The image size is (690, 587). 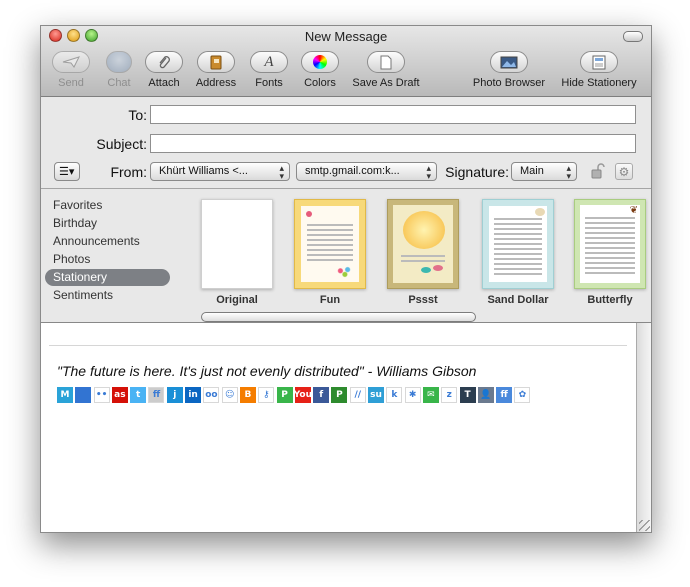 I want to click on subject-field, so click(x=393, y=143).